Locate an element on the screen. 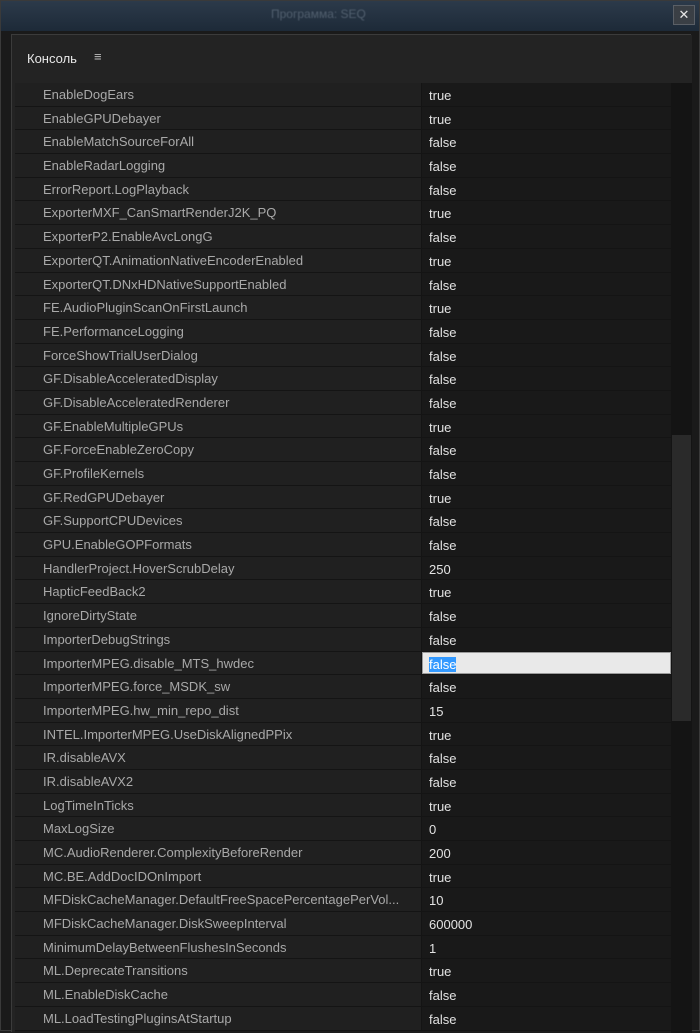 This screenshot has height=1033, width=700. vertical-scrollbar is located at coordinates (681, 558).